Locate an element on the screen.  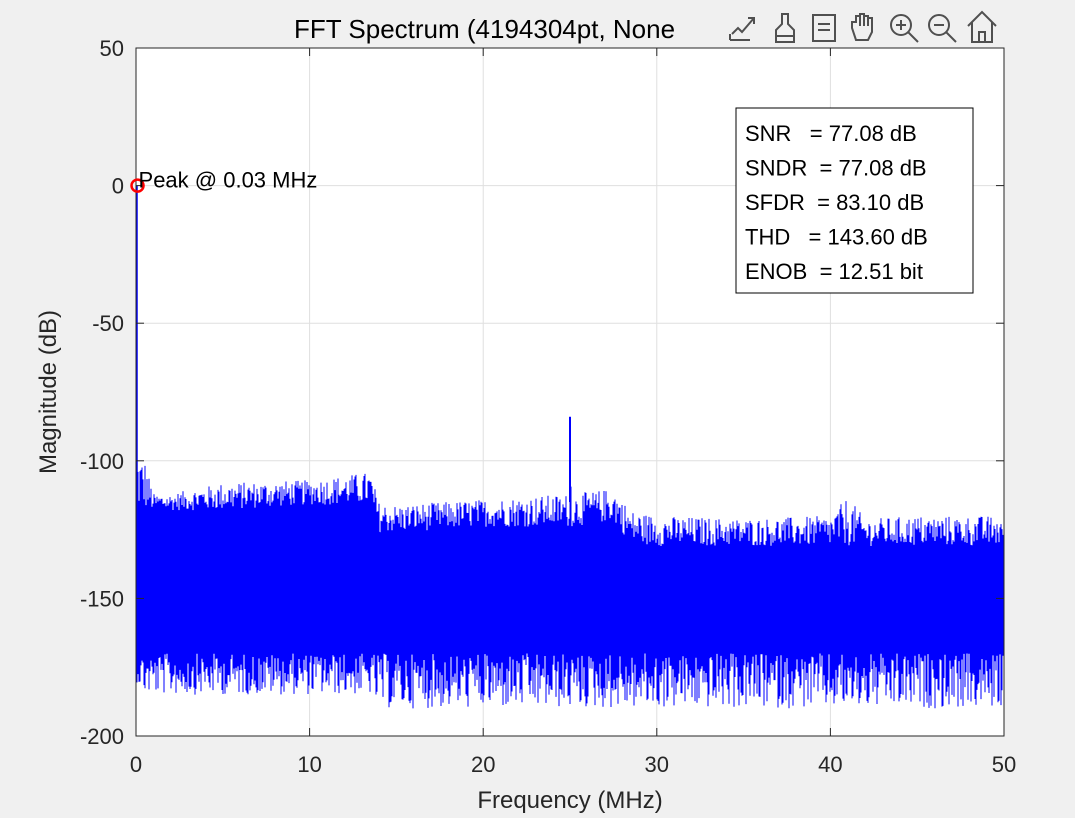
x-axis-label: Frequency (MHz) is located at coordinates (569, 800).